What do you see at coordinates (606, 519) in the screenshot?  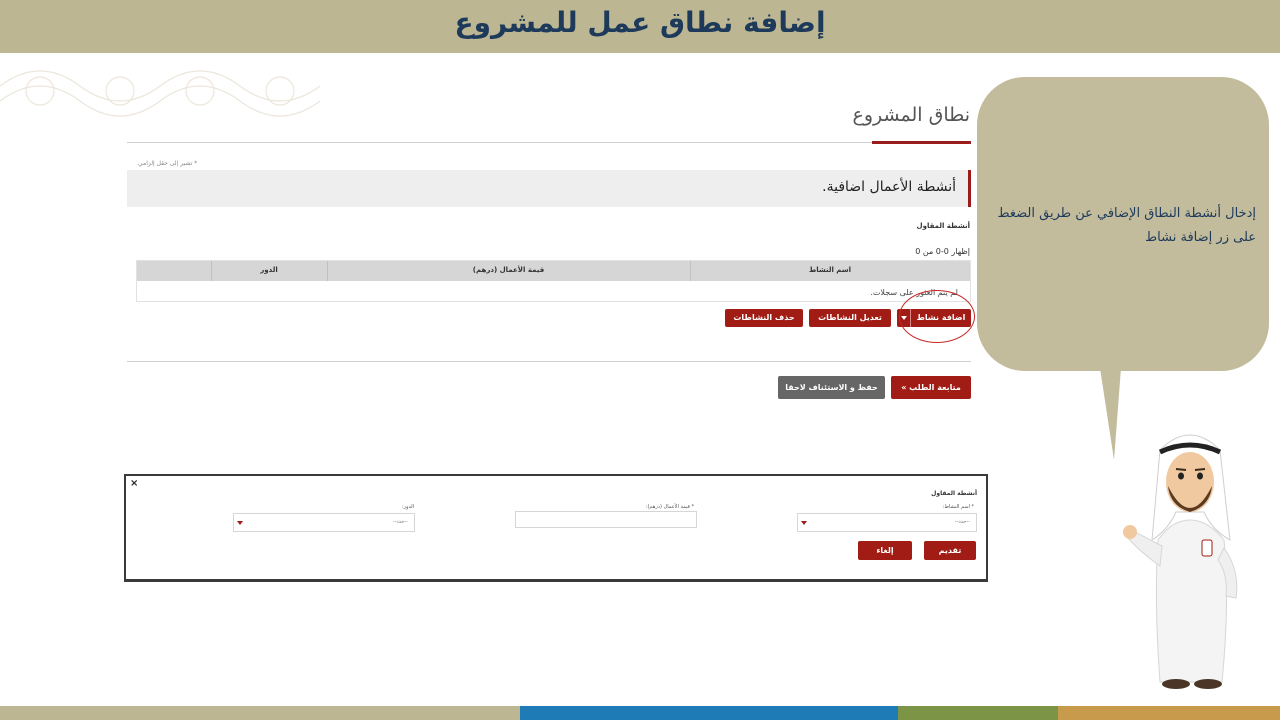 I see `value-input` at bounding box center [606, 519].